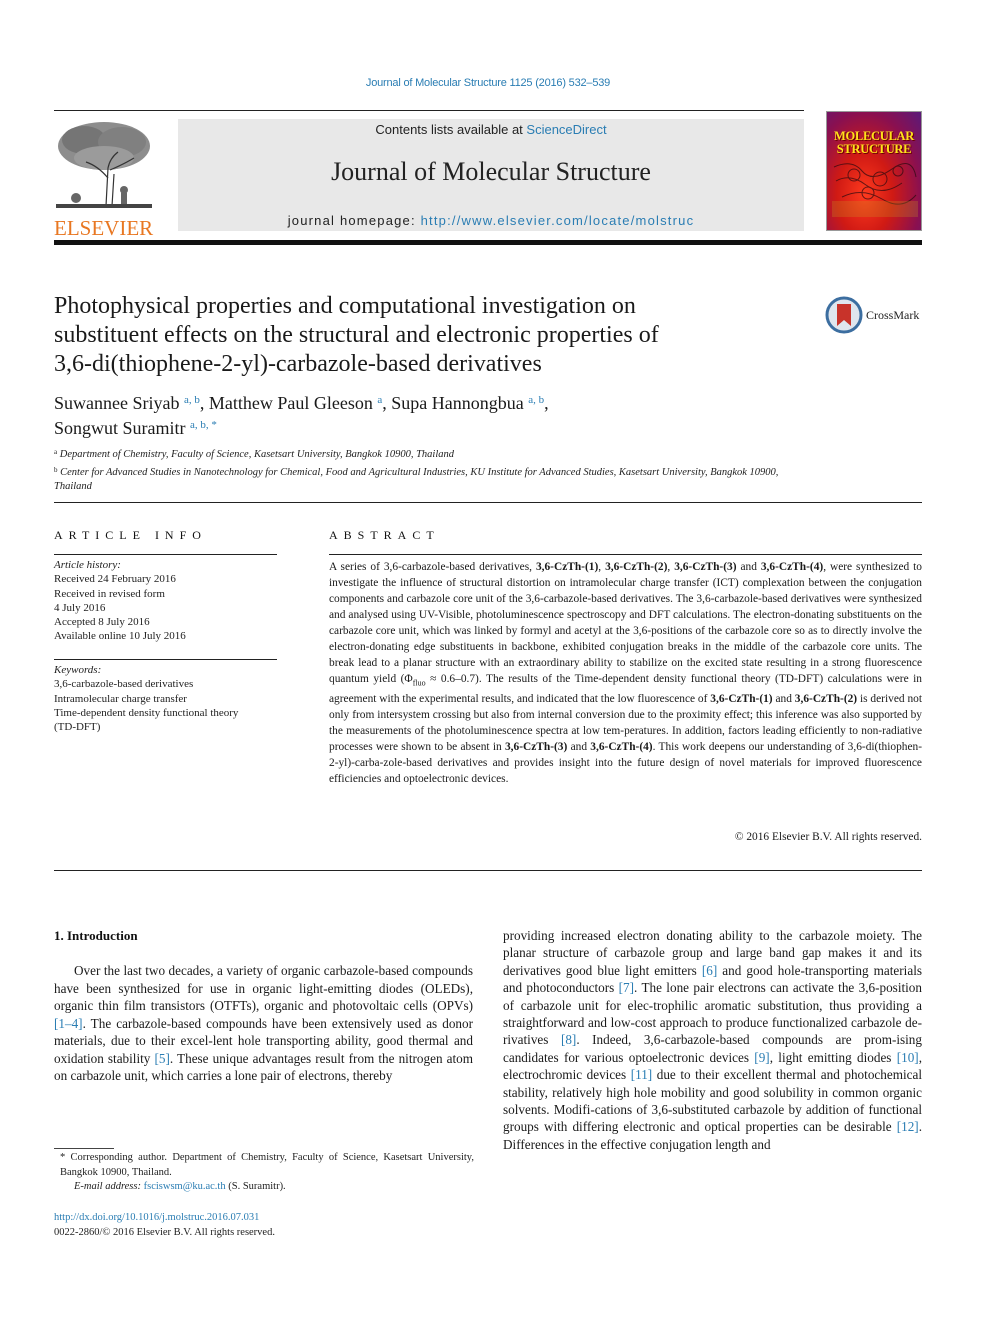  I want to click on citation-link: [11], so click(641, 1074).